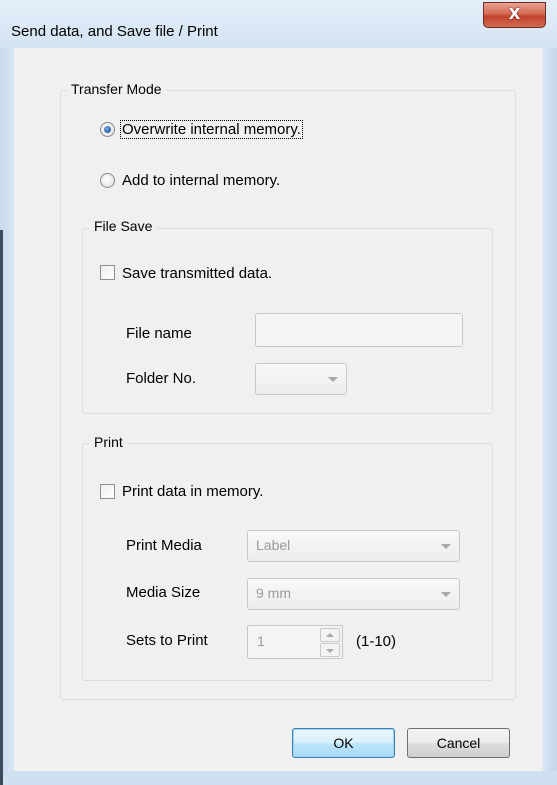  What do you see at coordinates (550, 392) in the screenshot?
I see `window-border-right` at bounding box center [550, 392].